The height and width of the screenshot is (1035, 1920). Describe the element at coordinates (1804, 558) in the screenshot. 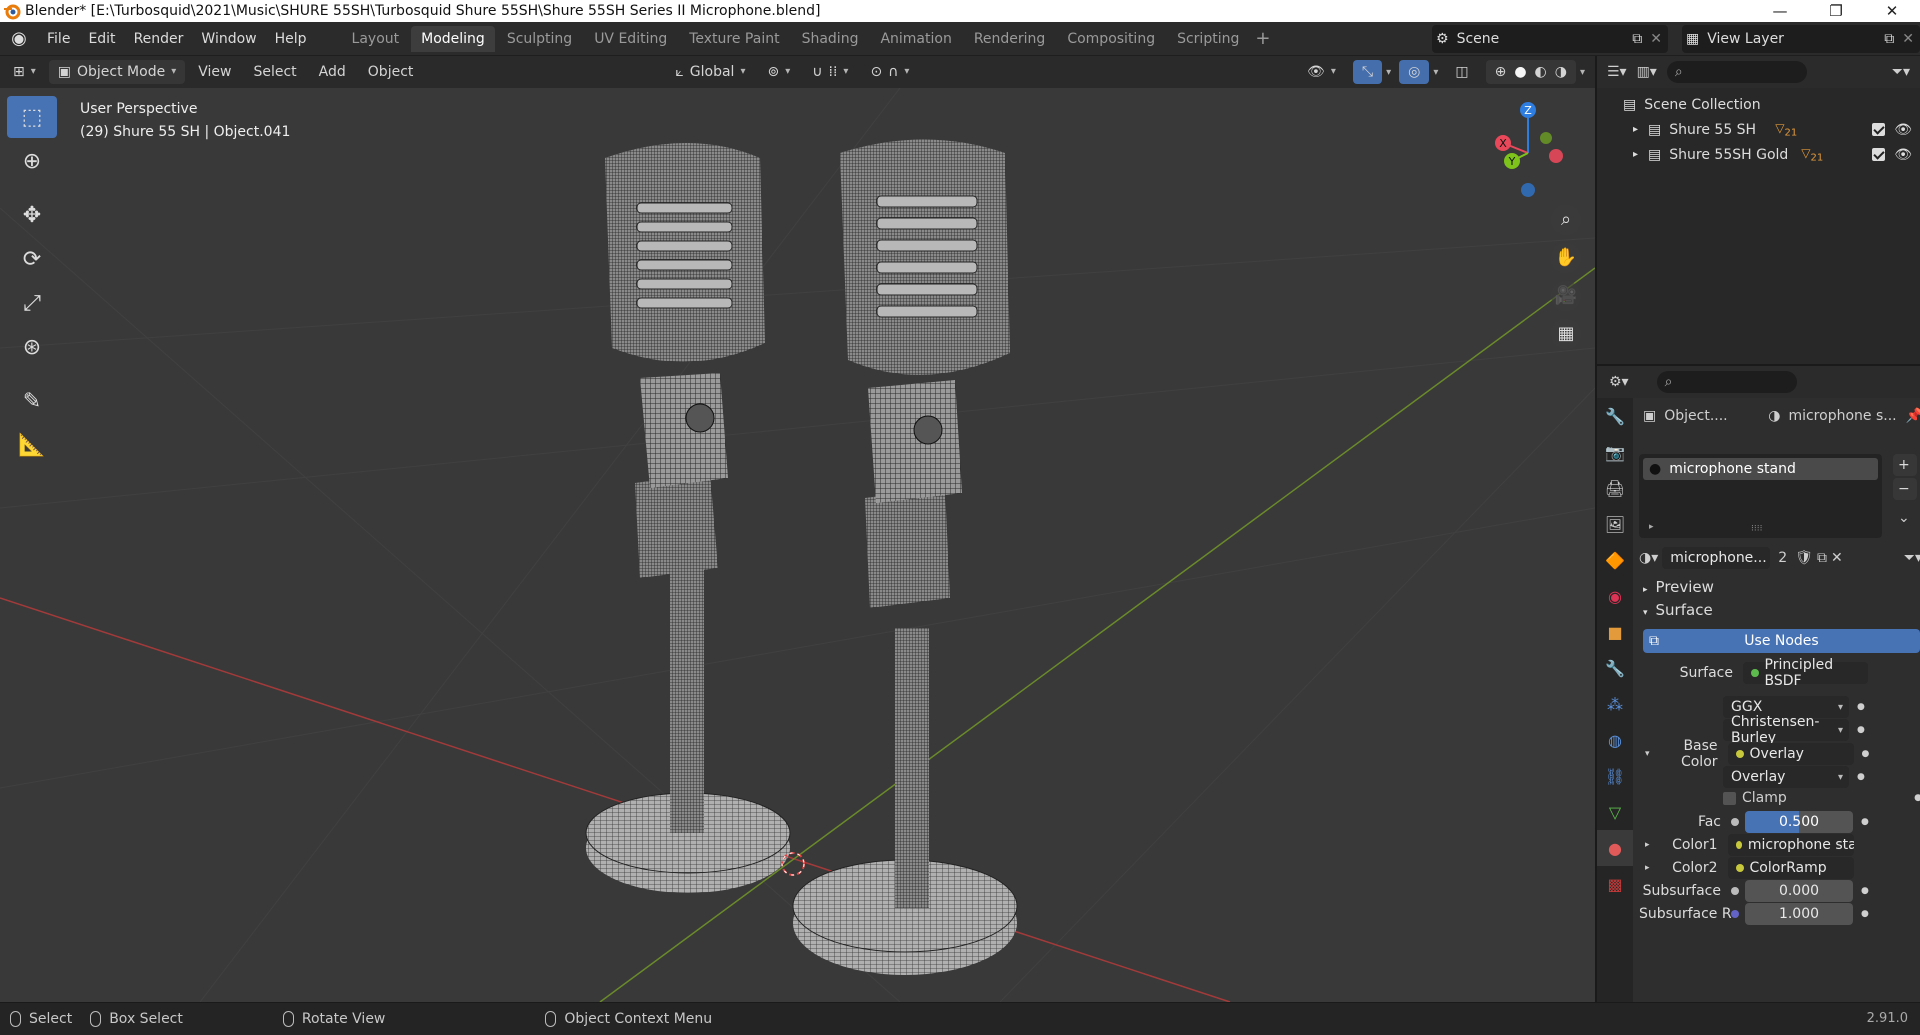

I see `fake-user-icon: 🛡` at that location.